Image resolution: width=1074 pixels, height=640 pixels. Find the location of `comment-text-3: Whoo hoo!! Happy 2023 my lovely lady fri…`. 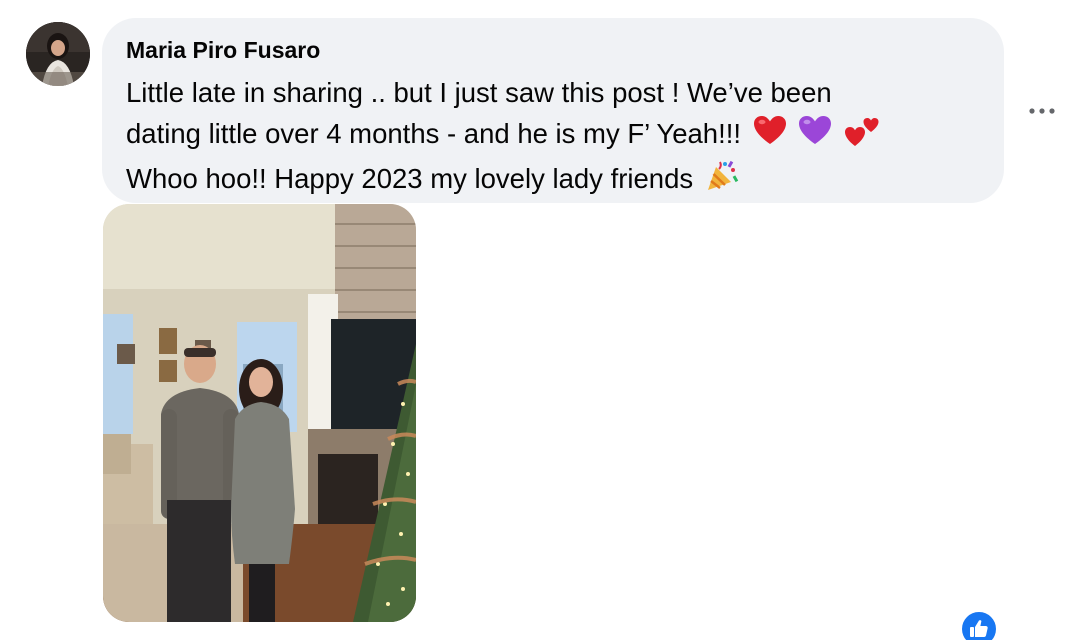

comment-text-3: Whoo hoo!! Happy 2023 my lovely lady fri… is located at coordinates (410, 178).